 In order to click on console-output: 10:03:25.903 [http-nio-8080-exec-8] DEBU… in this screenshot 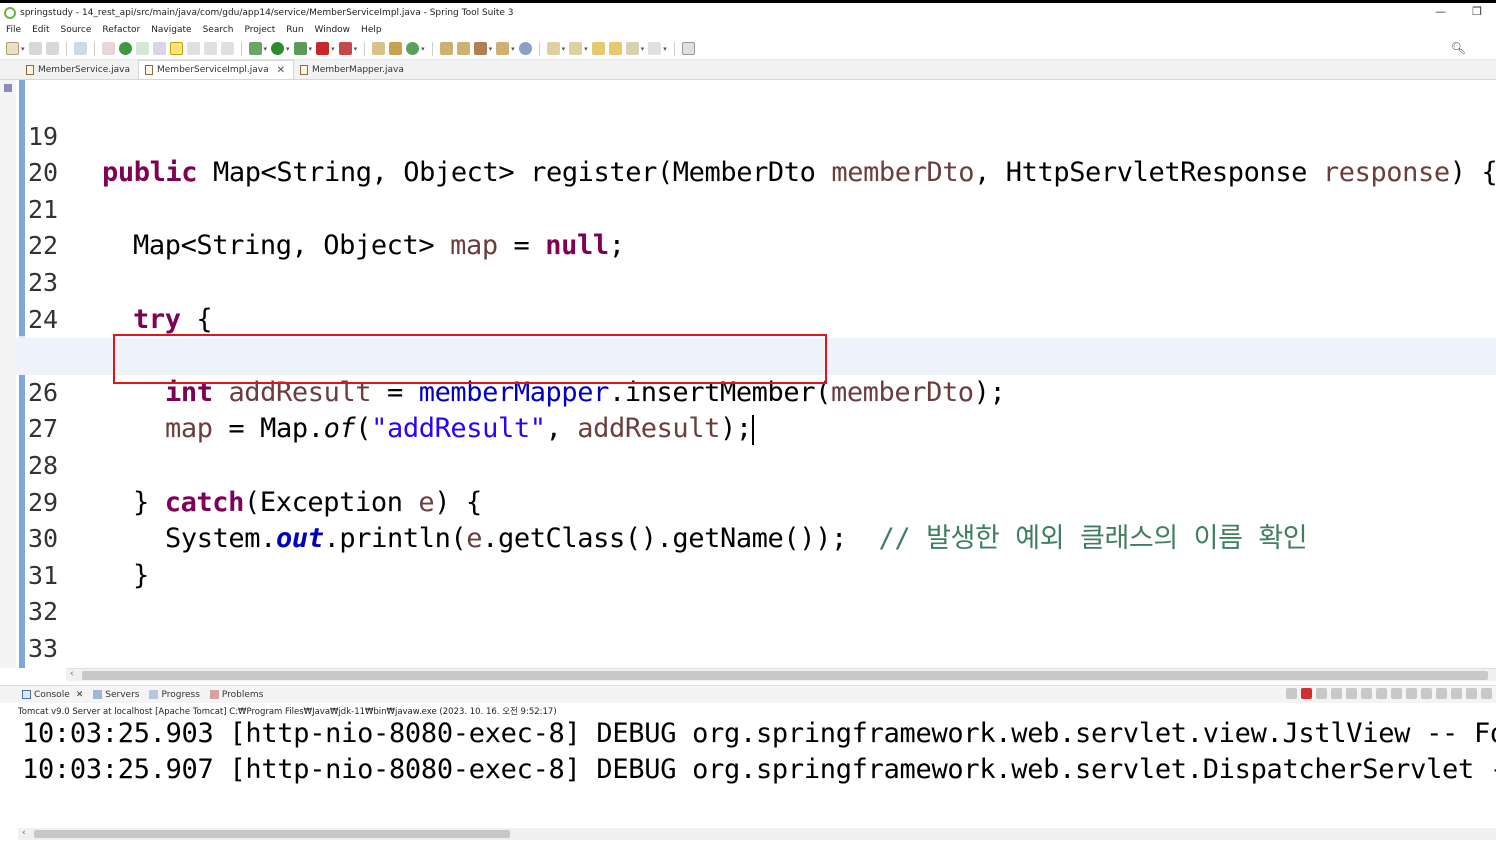, I will do `click(757, 772)`.